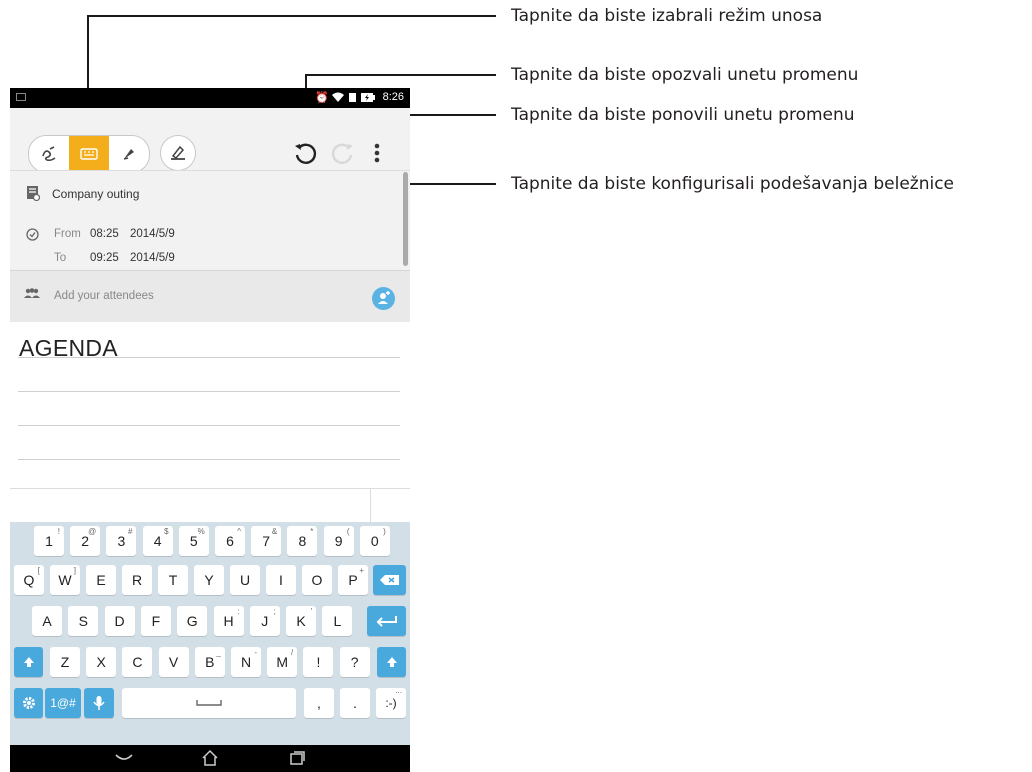 This screenshot has height=772, width=1032. What do you see at coordinates (209, 662) in the screenshot?
I see `key-4: B _` at bounding box center [209, 662].